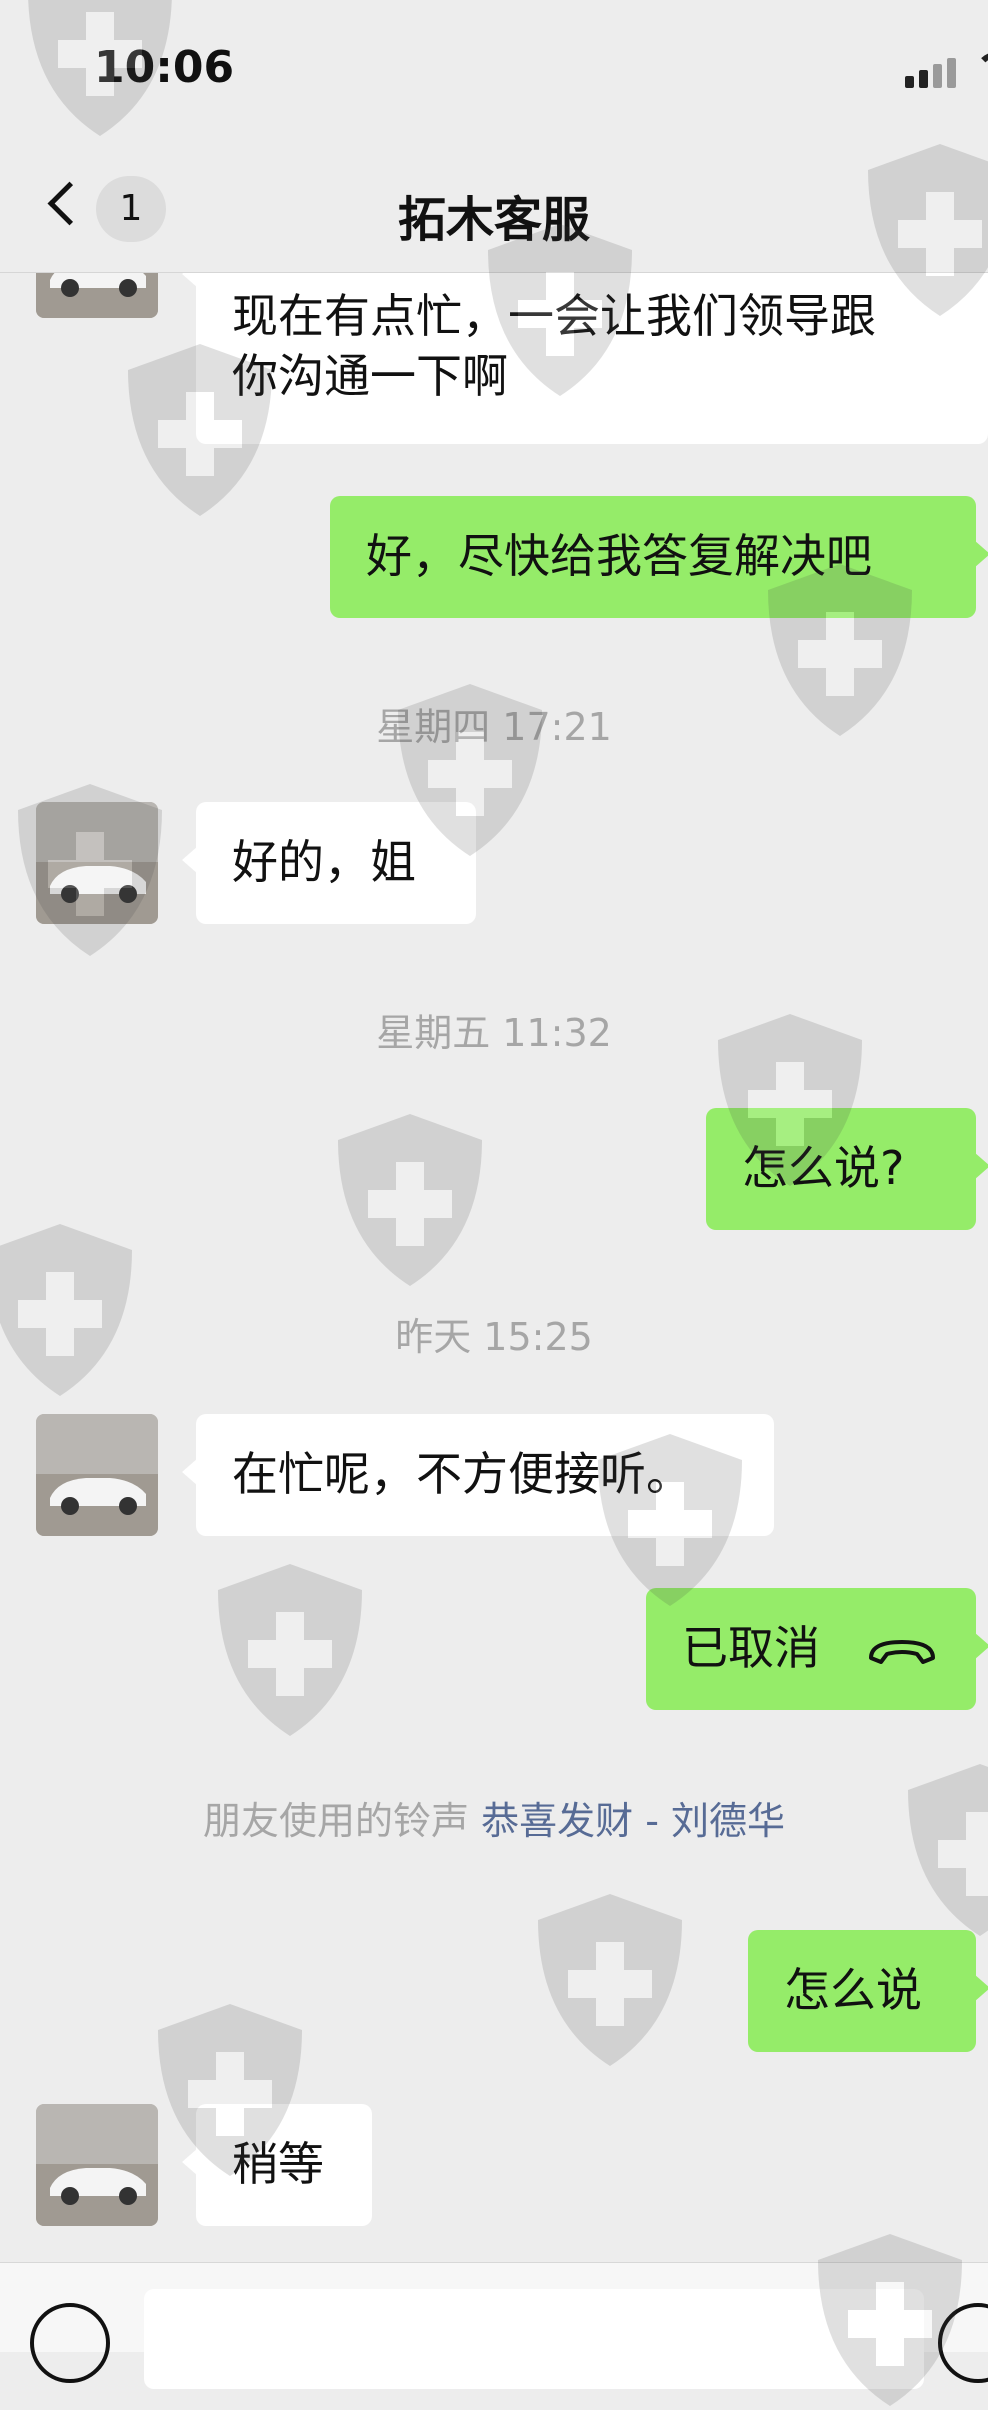 This screenshot has width=988, height=2410. I want to click on message-text: 稍等, so click(278, 2164).